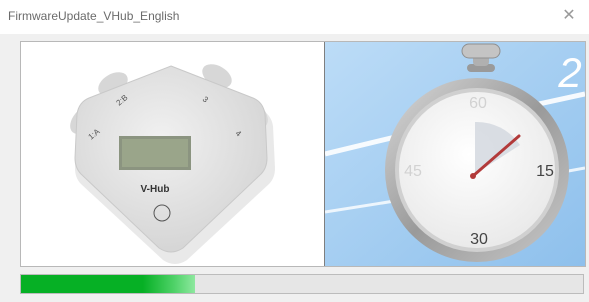 The height and width of the screenshot is (302, 589). Describe the element at coordinates (413, 171) in the screenshot. I see `dial-label-left: 45` at that location.